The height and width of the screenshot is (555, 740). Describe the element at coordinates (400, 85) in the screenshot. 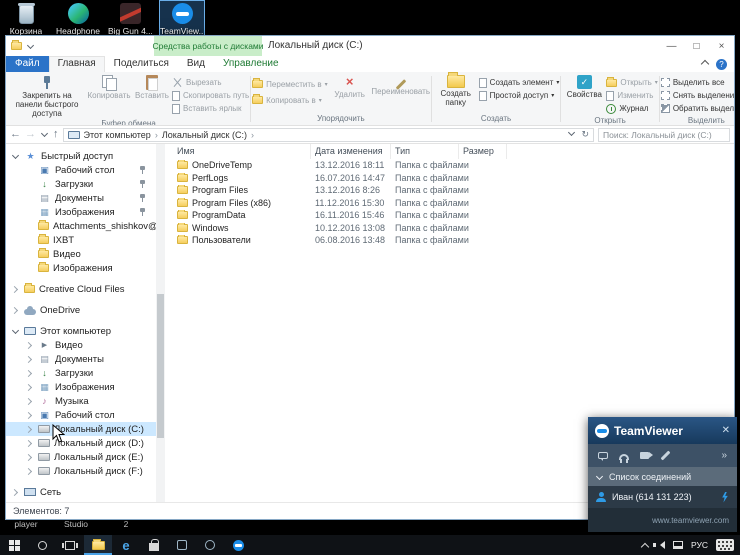

I see `rename-button: Переименовать` at that location.